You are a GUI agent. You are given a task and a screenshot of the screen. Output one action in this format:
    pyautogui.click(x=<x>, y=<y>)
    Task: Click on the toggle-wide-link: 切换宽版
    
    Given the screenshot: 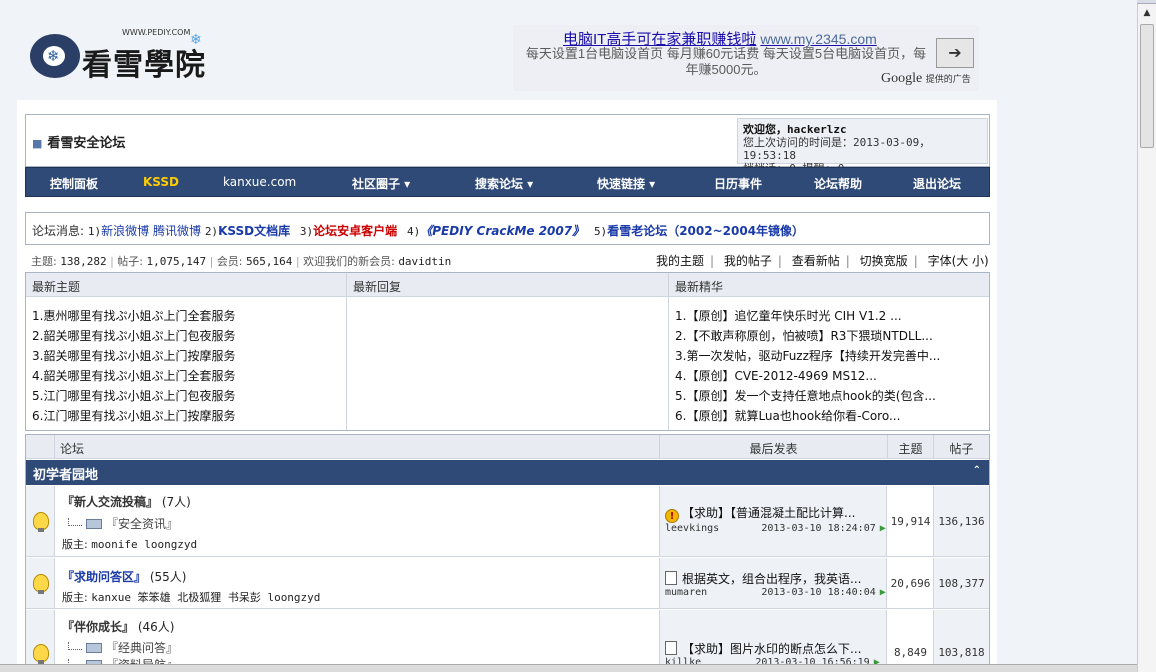 What is the action you would take?
    pyautogui.click(x=884, y=261)
    